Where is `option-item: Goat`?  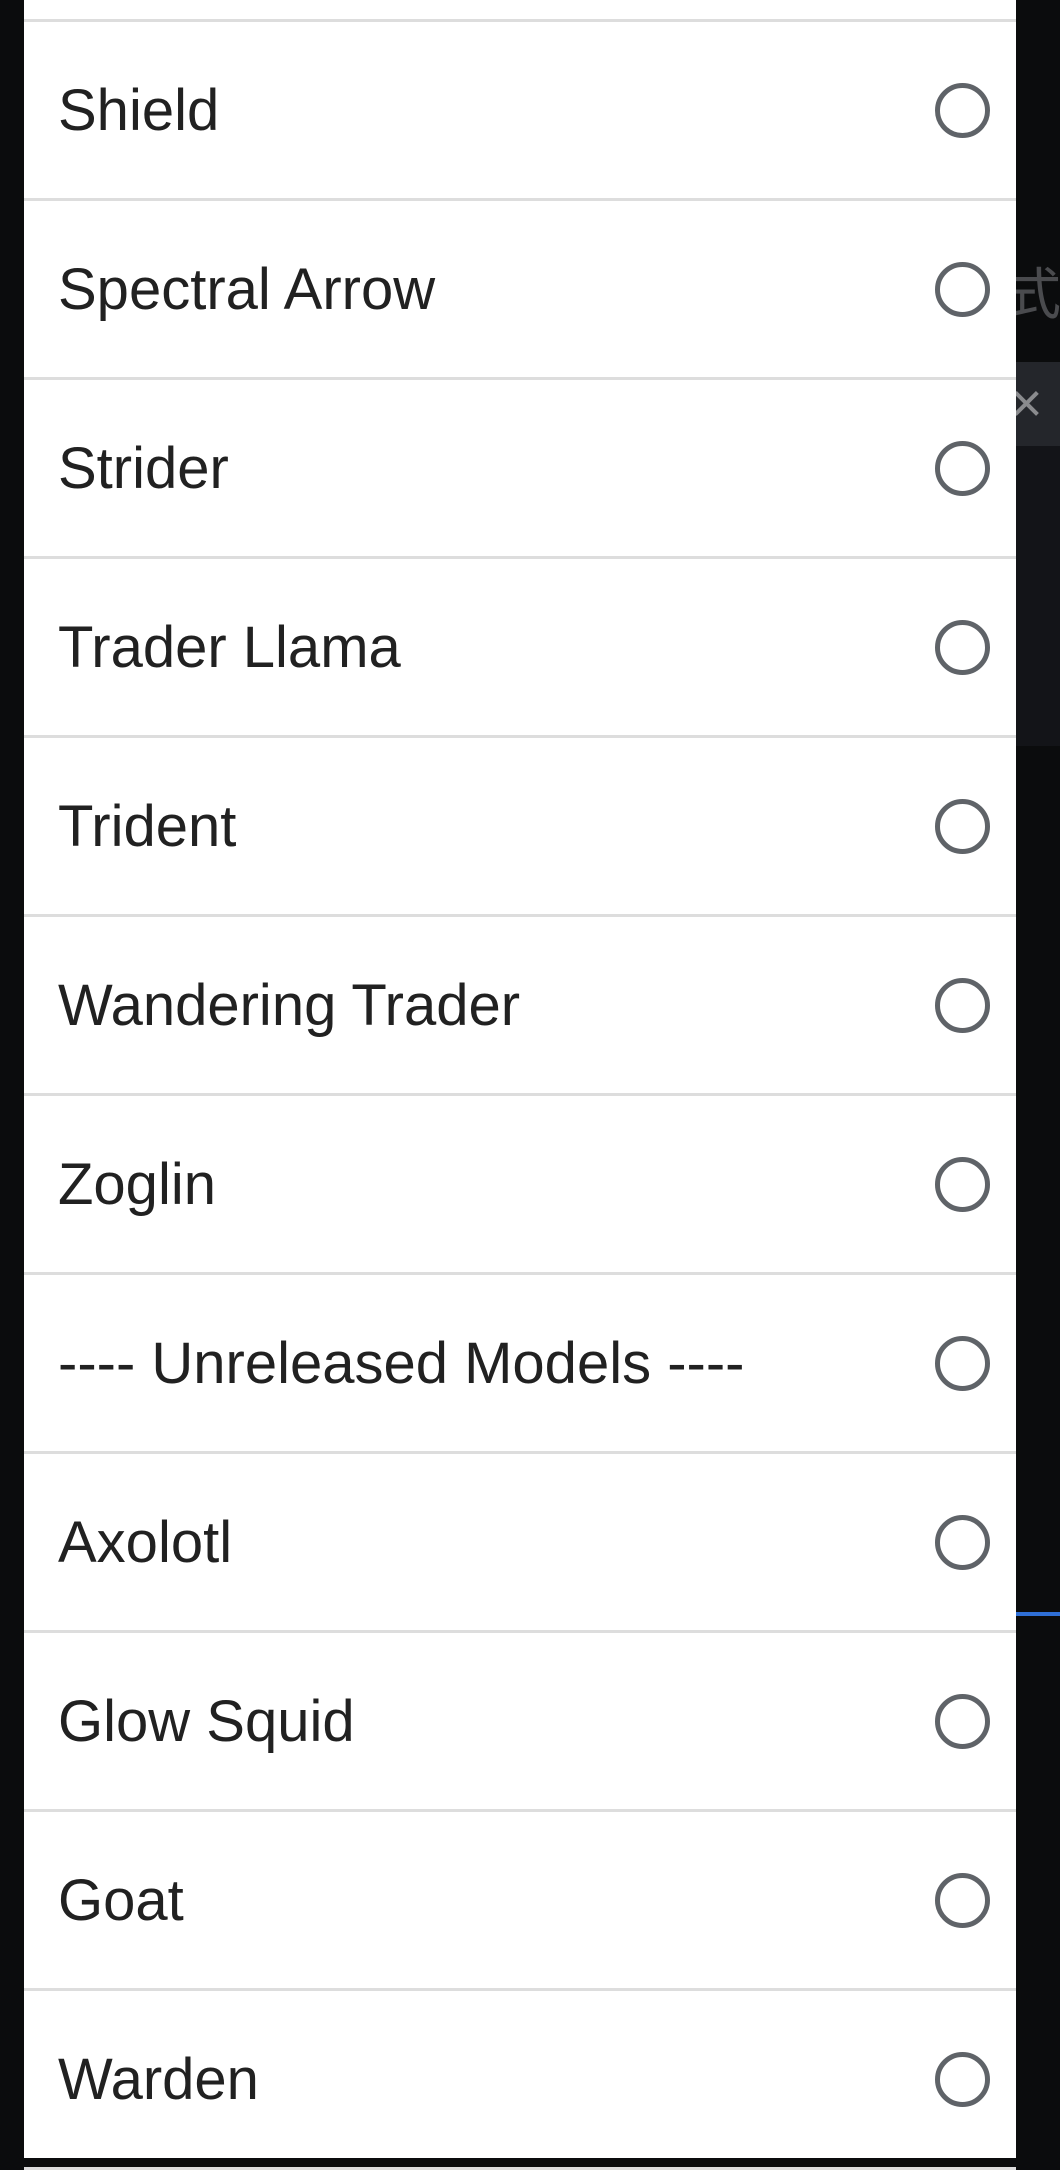 option-item: Goat is located at coordinates (520, 1901).